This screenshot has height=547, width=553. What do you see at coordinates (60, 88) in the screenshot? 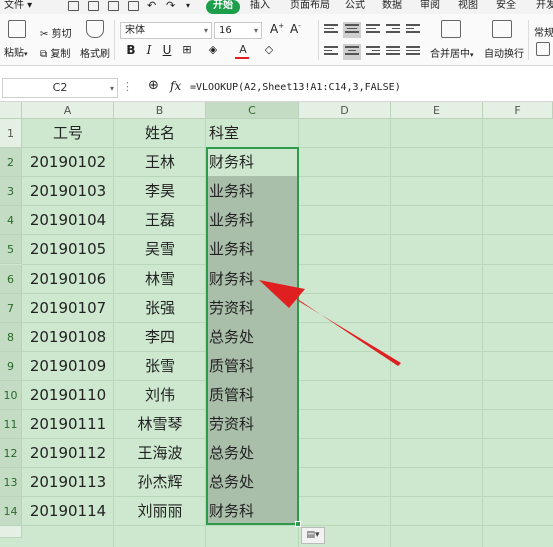
I see `name-box: C2 ▾` at bounding box center [60, 88].